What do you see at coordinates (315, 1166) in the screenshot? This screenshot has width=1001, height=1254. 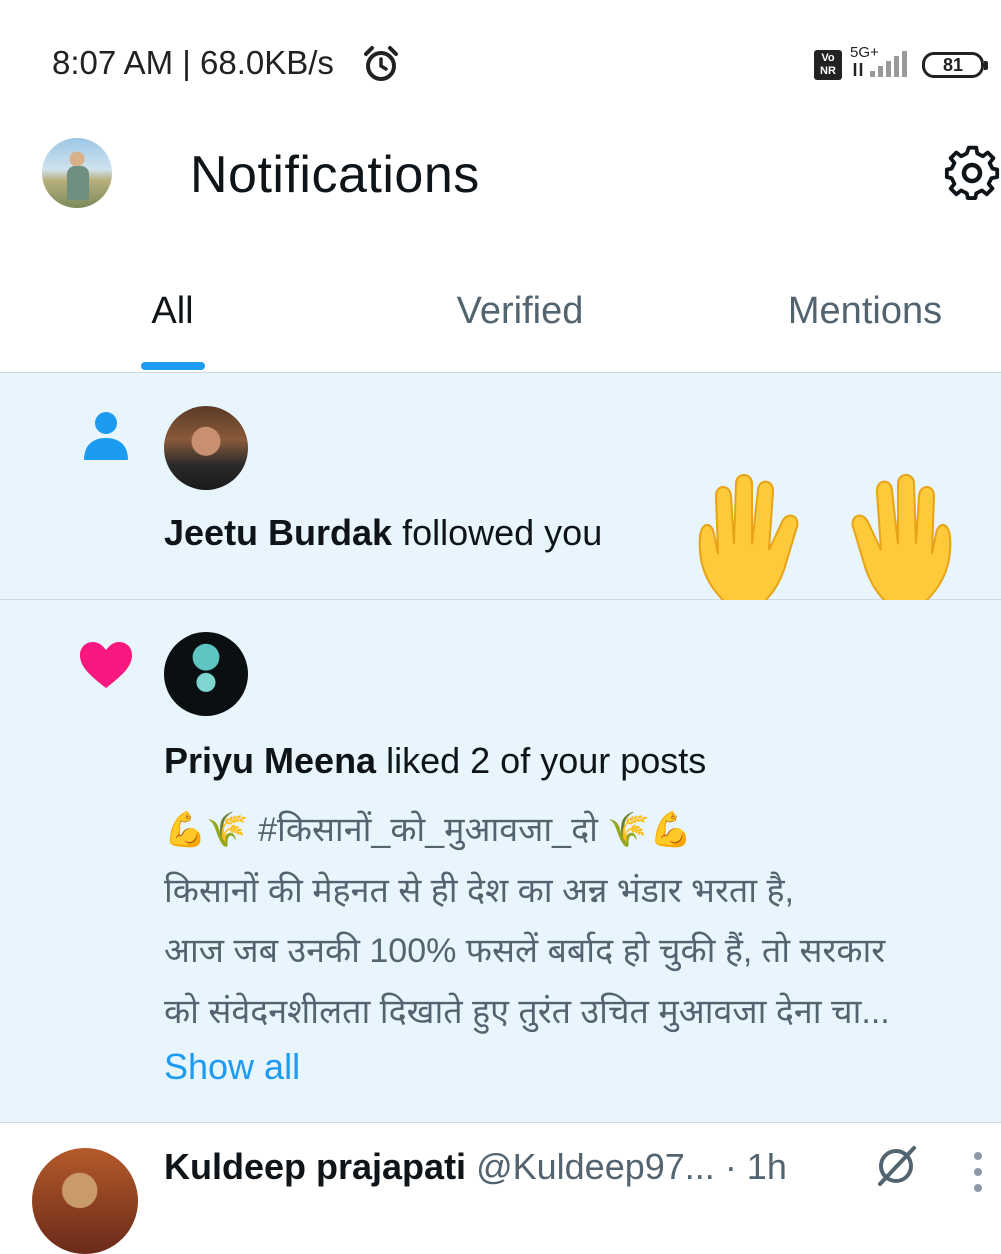 I see `tweet-author-name: Kuldeep prajapati` at bounding box center [315, 1166].